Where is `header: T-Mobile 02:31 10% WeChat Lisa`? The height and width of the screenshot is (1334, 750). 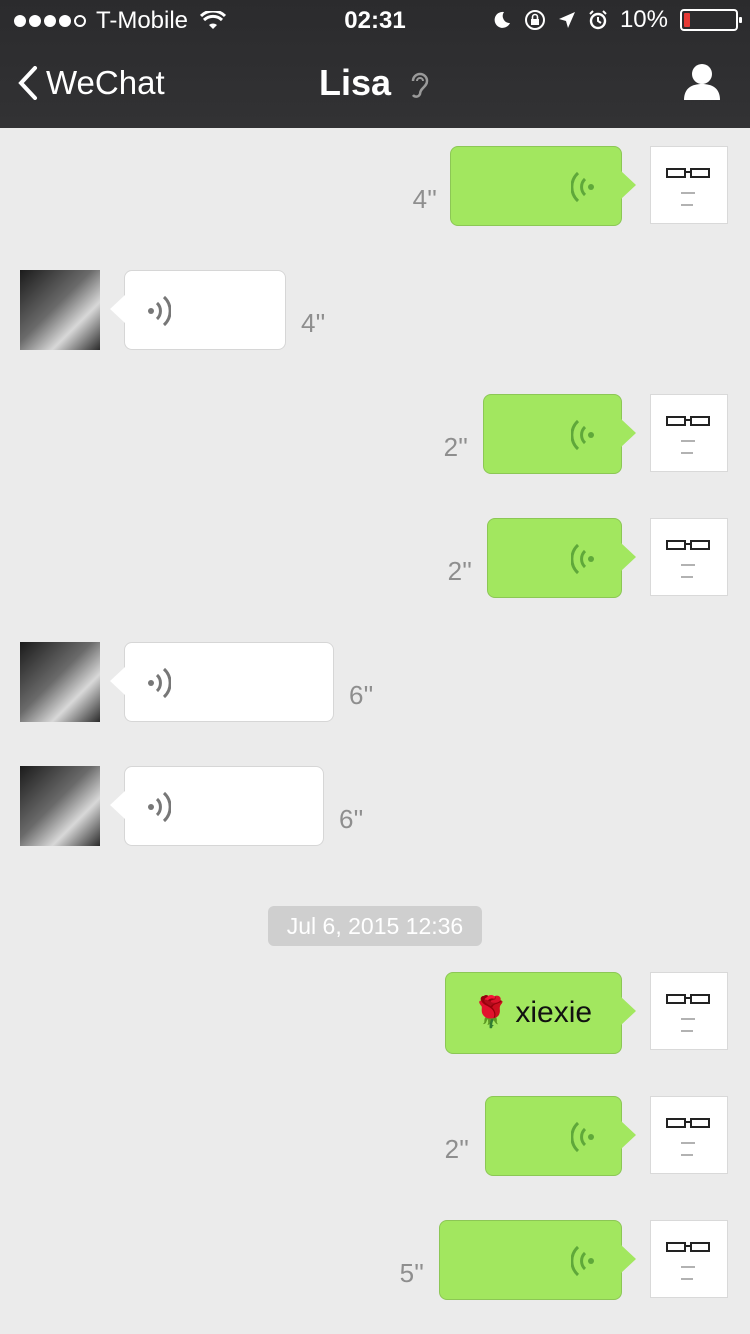 header: T-Mobile 02:31 10% WeChat Lisa is located at coordinates (375, 64).